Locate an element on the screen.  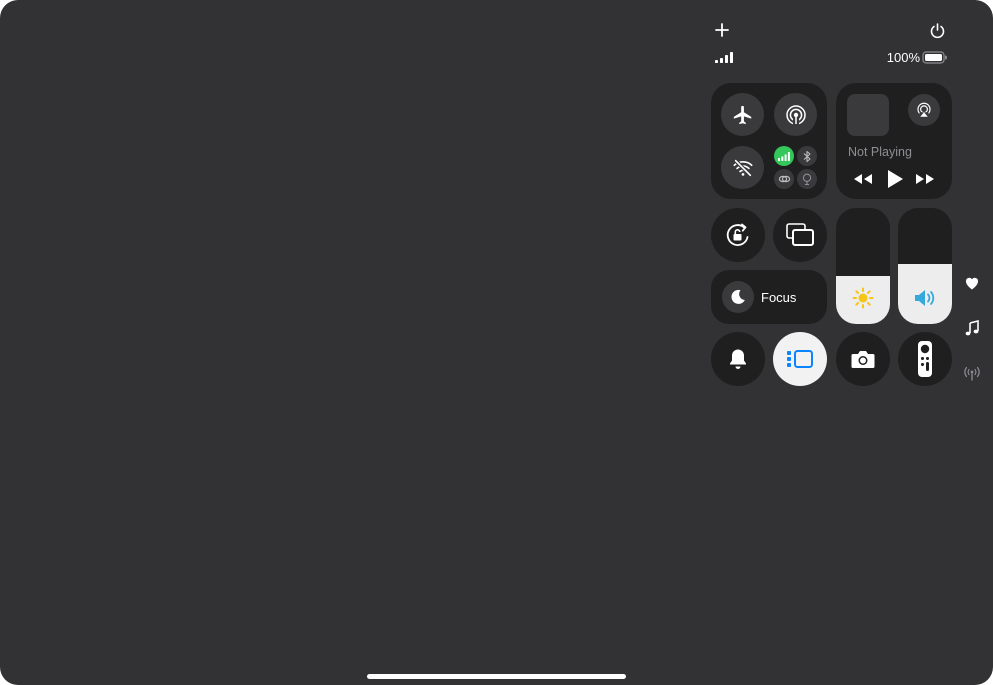
add-control-button is located at coordinates (722, 30).